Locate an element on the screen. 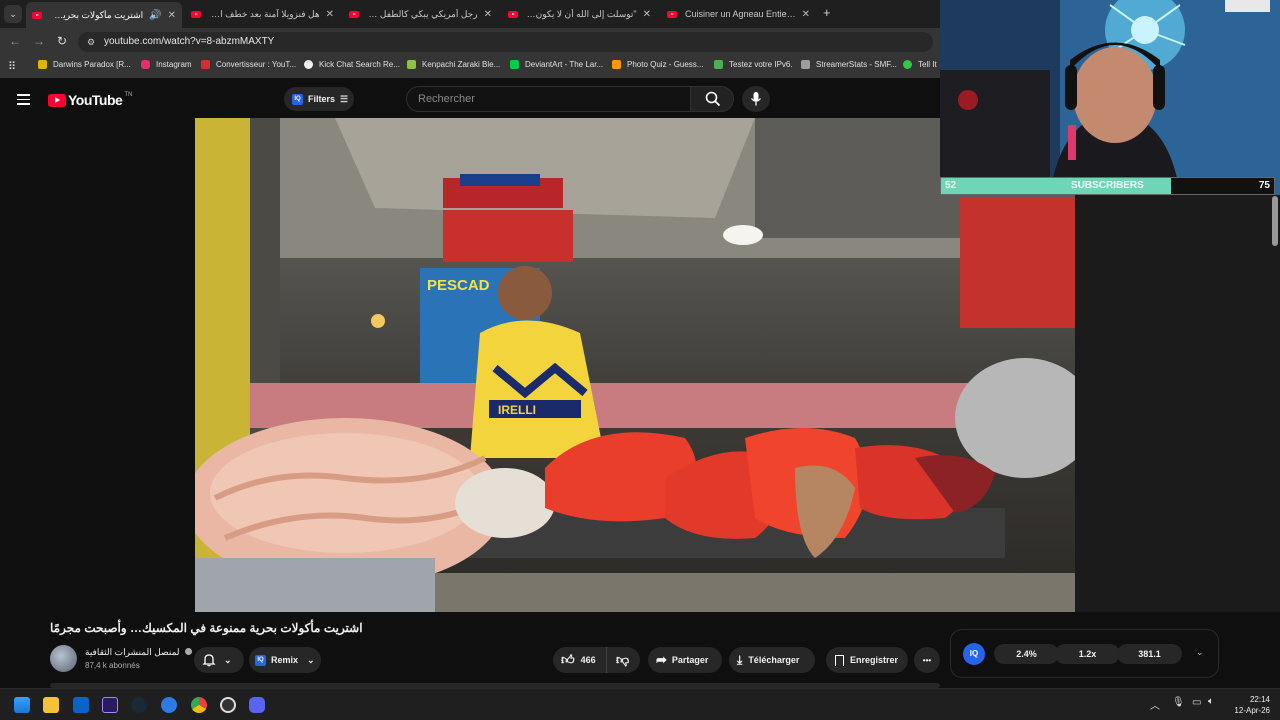 This screenshot has width=1280, height=720. iq-icon: IQ is located at coordinates (297, 99).